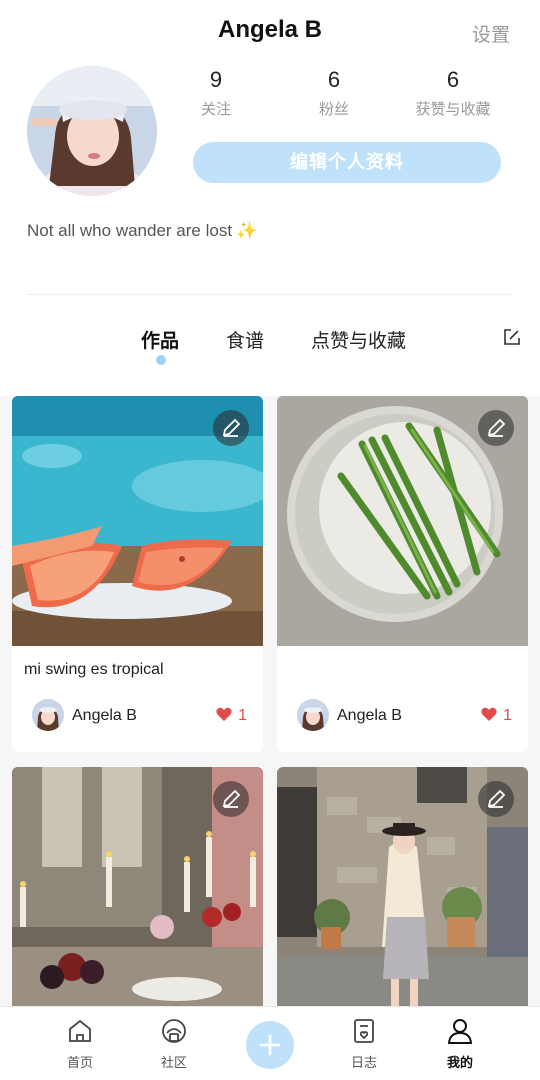  I want to click on bottom-nav: 首页 社区 日志 我的, so click(270, 1043).